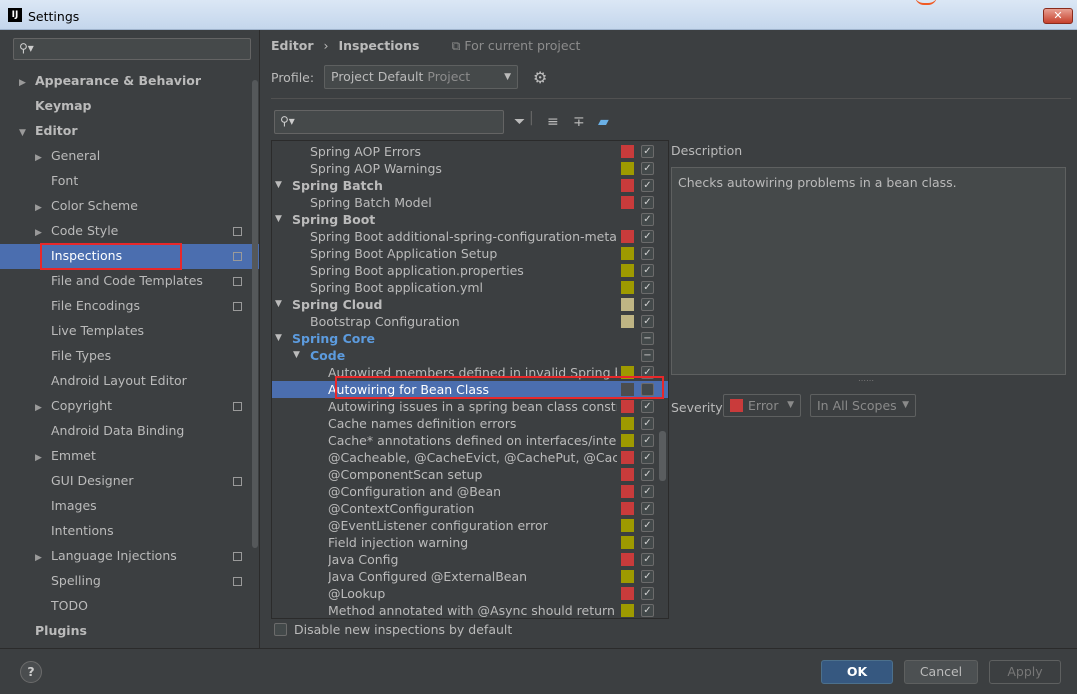 Image resolution: width=1077 pixels, height=694 pixels. What do you see at coordinates (147, 180) in the screenshot?
I see `sidebar-item-font: Font` at bounding box center [147, 180].